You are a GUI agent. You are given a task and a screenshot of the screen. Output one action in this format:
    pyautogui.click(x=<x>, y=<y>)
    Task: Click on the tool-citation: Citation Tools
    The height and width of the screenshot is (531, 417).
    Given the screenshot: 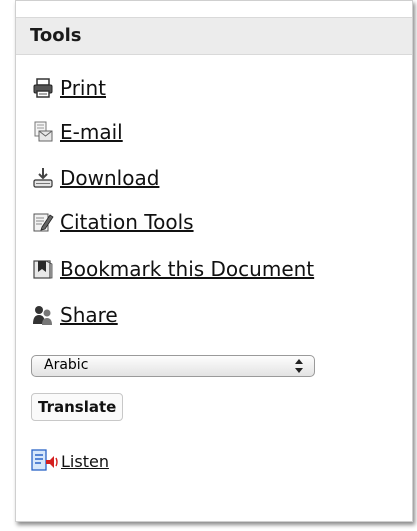 What is the action you would take?
    pyautogui.click(x=113, y=222)
    